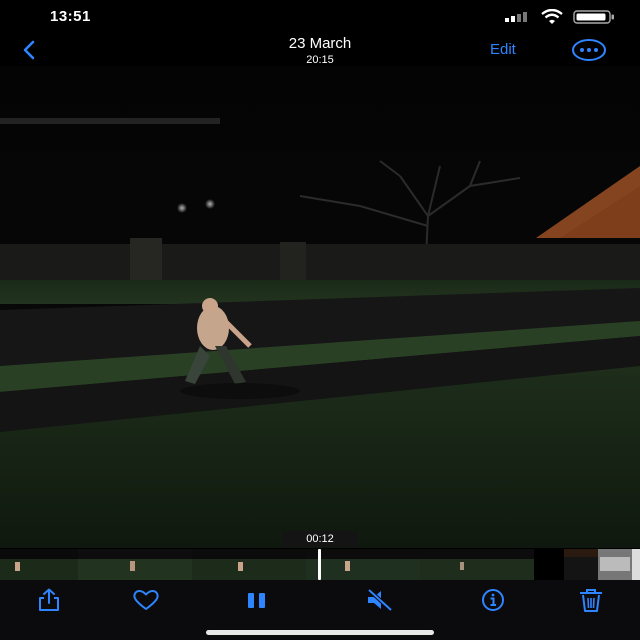  I want to click on battery-icon, so click(593, 17).